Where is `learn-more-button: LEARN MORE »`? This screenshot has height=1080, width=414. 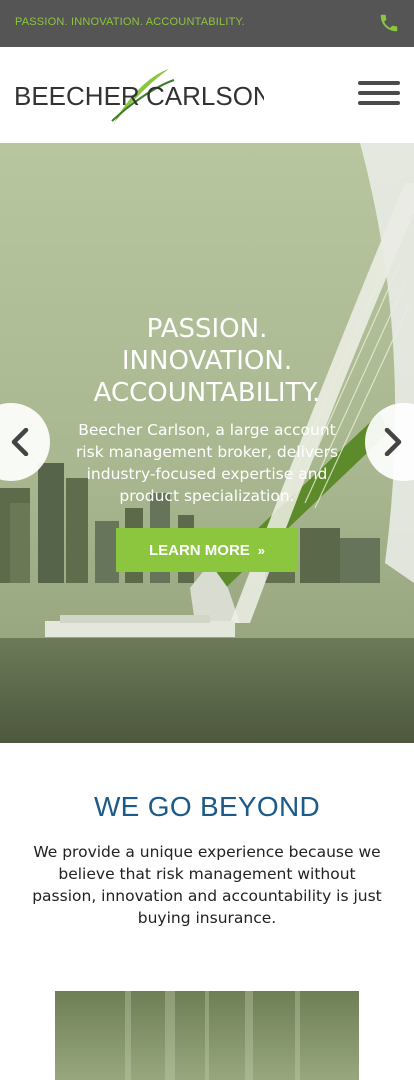
learn-more-button: LEARN MORE » is located at coordinates (207, 550).